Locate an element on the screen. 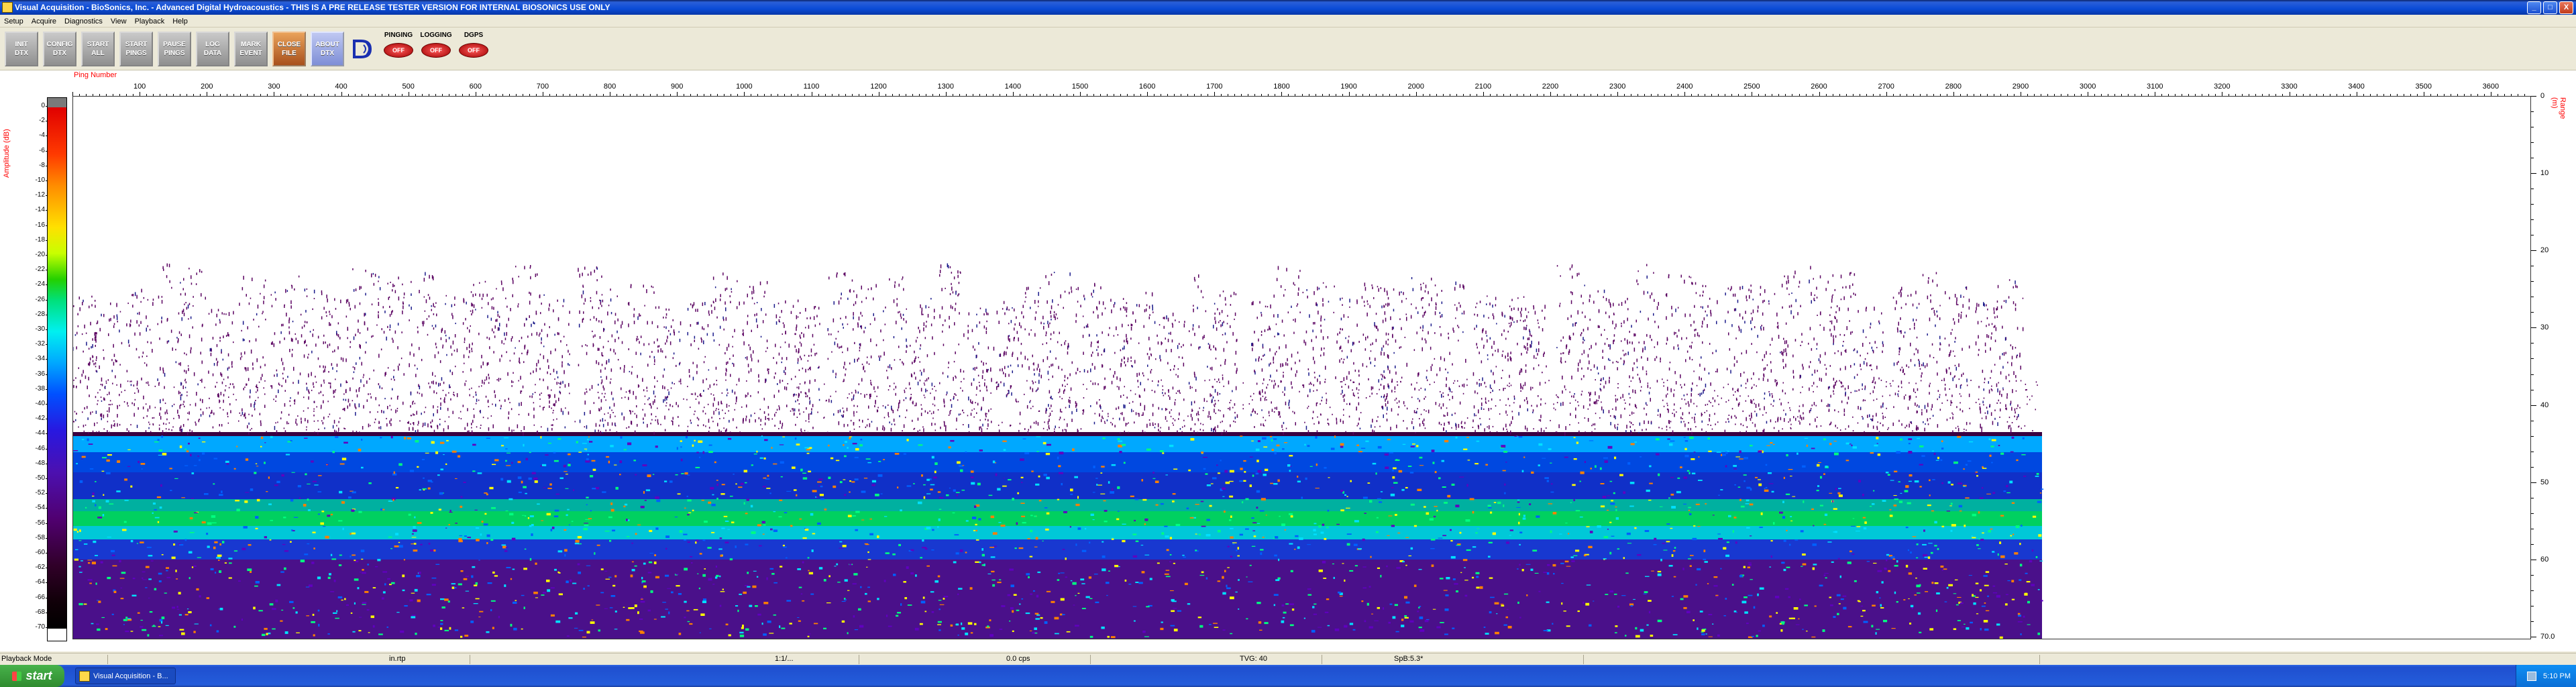  colorbar-tick-label: 0 is located at coordinates (44, 106).